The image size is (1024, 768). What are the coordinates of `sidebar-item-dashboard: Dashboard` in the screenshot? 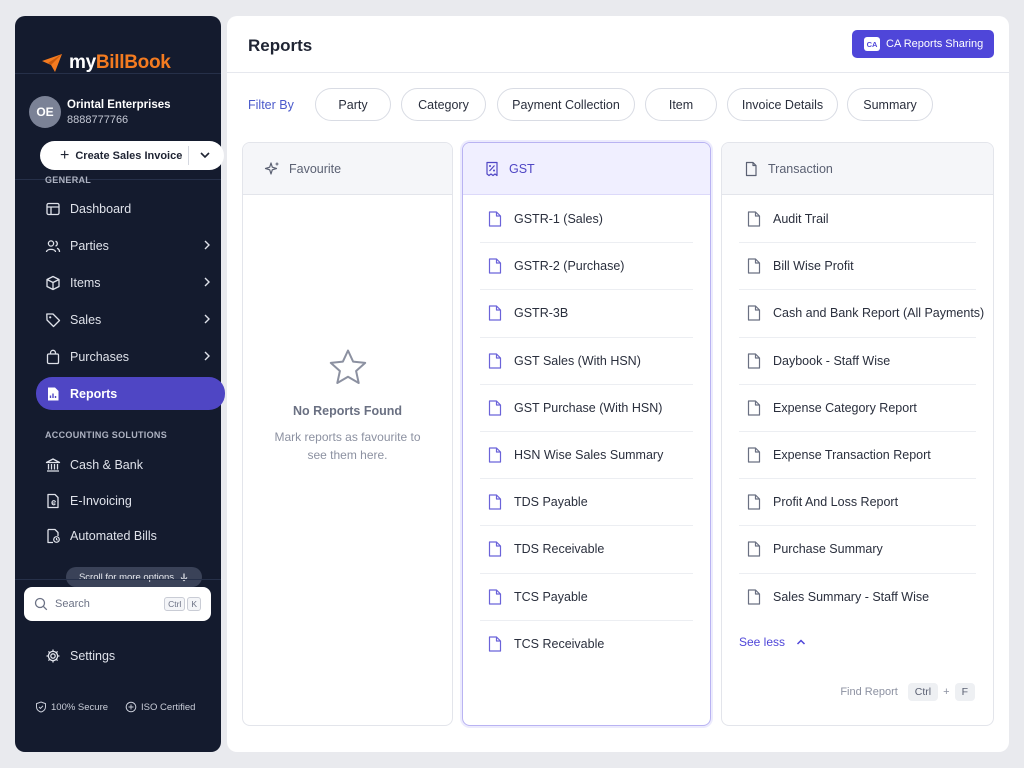 It's located at (130, 208).